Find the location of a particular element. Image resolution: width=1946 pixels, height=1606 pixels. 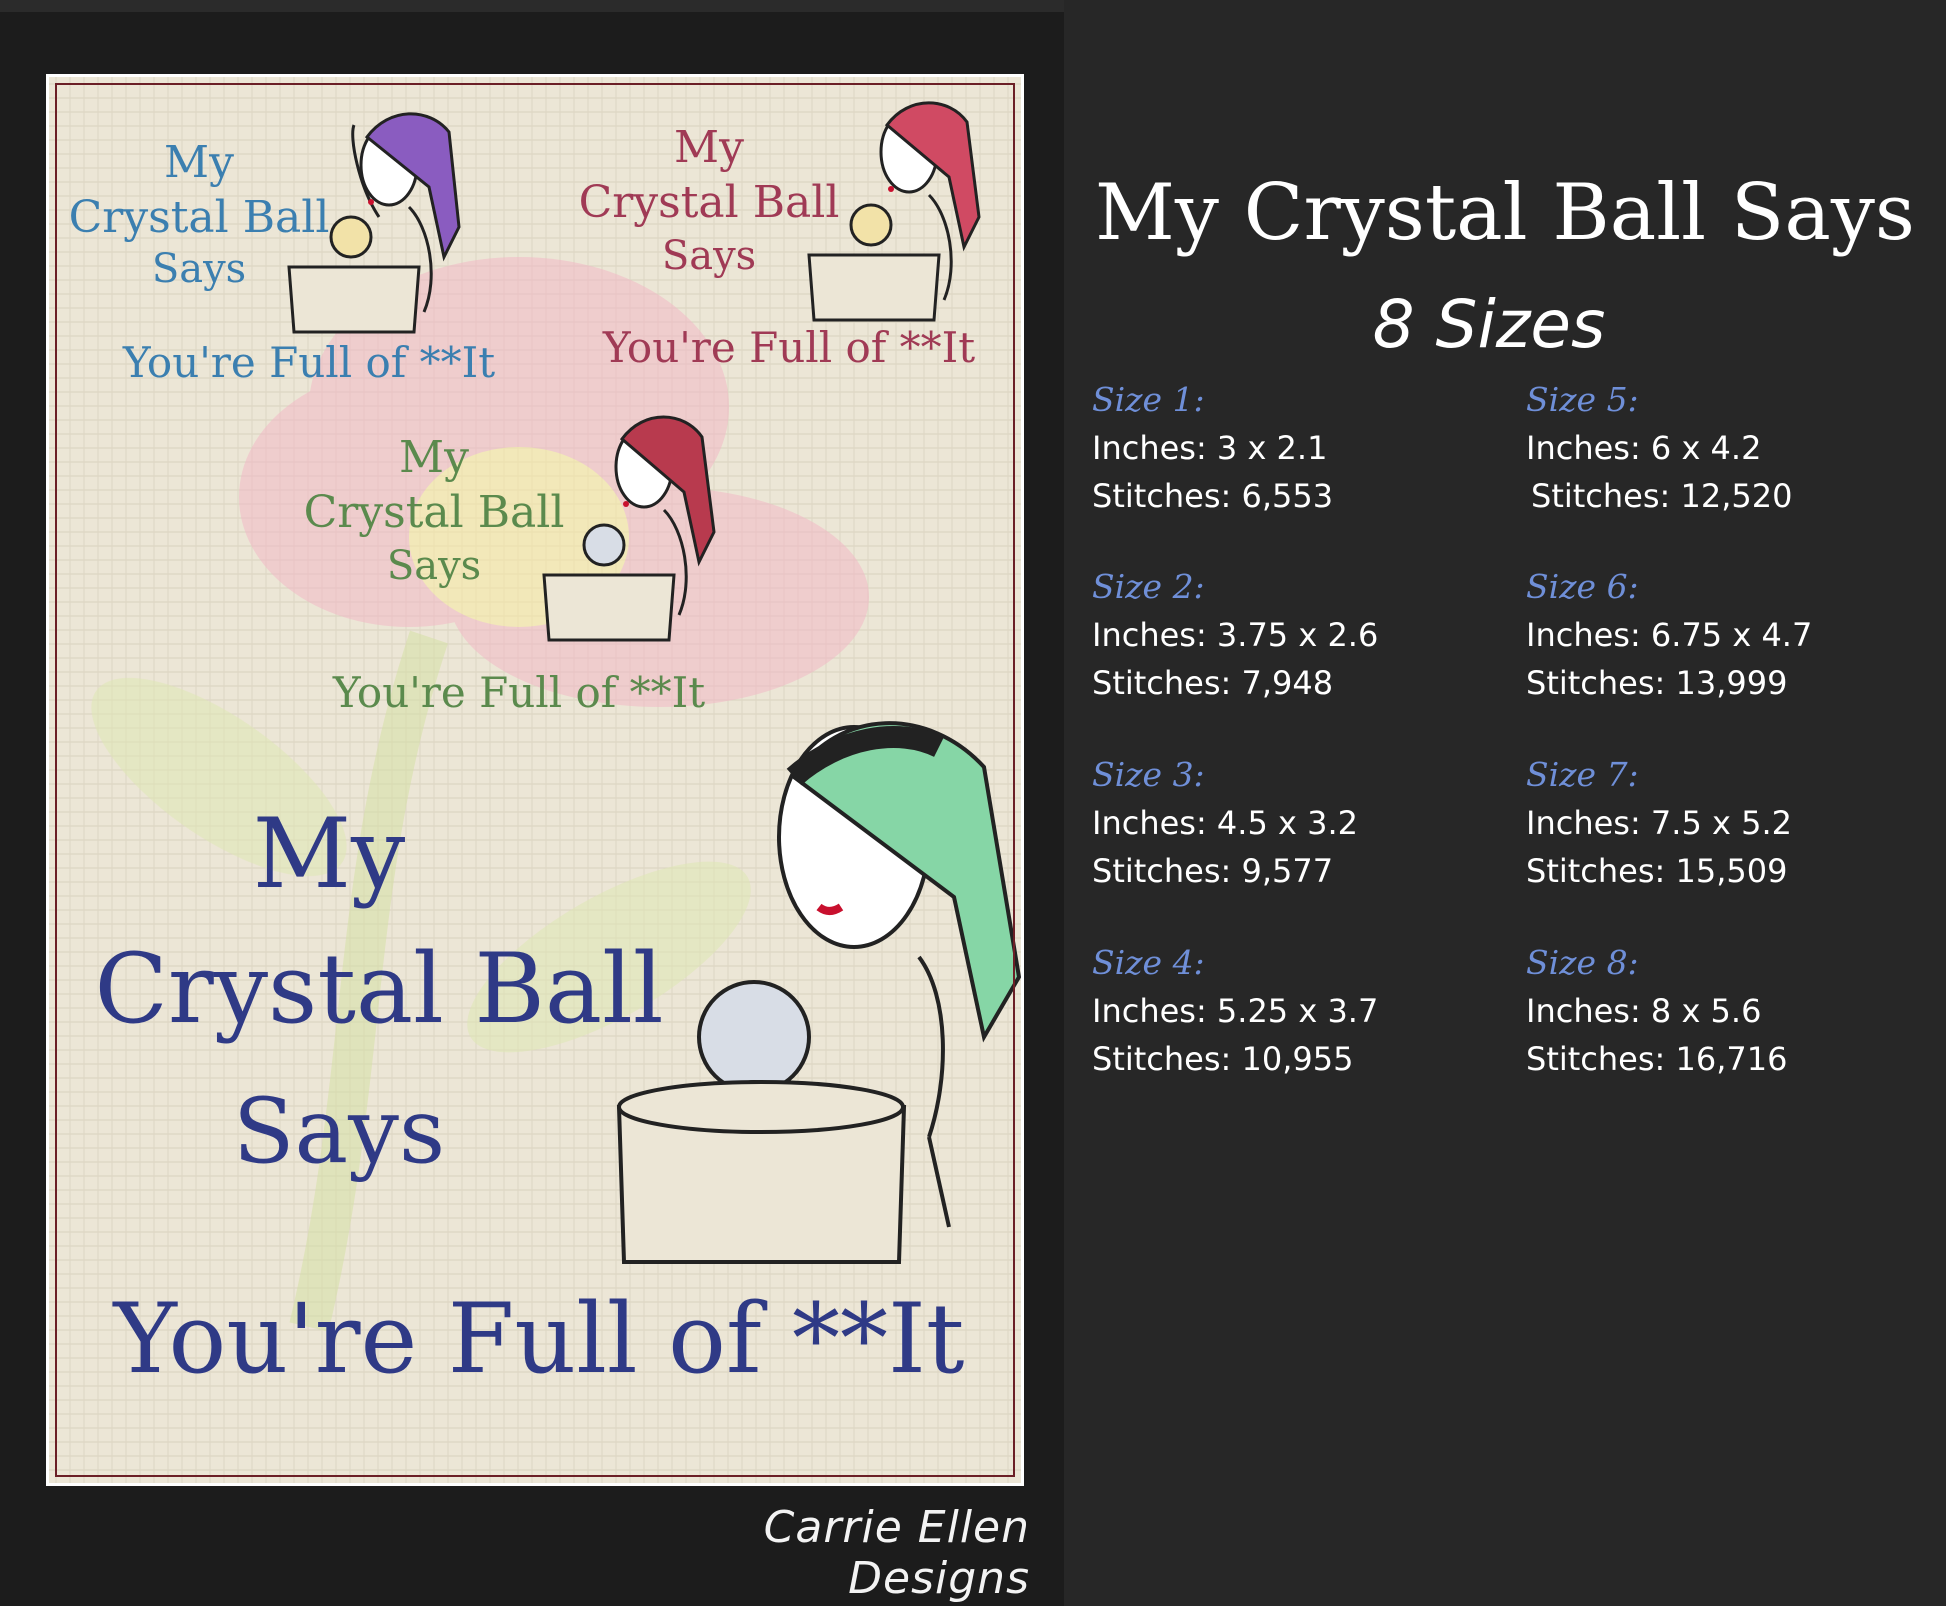

size-1-block: Size 1: Inches: 3 x 2.1 Stitches: 6,553 is located at coordinates (1302, 448).